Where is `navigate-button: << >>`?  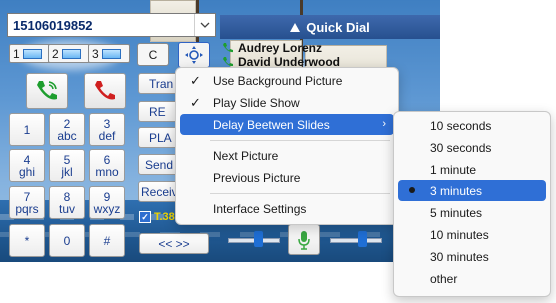
navigate-button: << >> is located at coordinates (174, 243).